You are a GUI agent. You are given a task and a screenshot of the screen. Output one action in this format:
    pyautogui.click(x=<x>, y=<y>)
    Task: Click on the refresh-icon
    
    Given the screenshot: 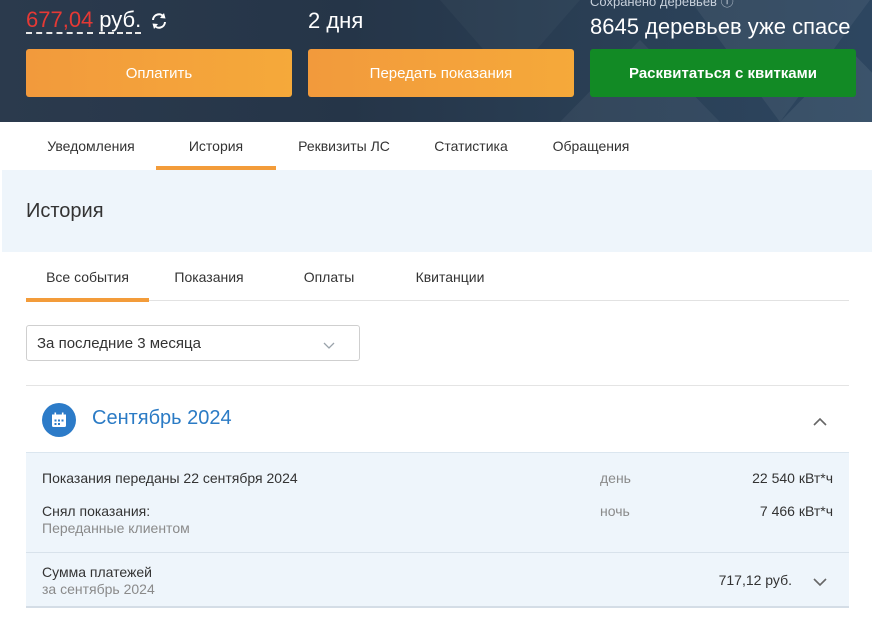 What is the action you would take?
    pyautogui.click(x=159, y=21)
    